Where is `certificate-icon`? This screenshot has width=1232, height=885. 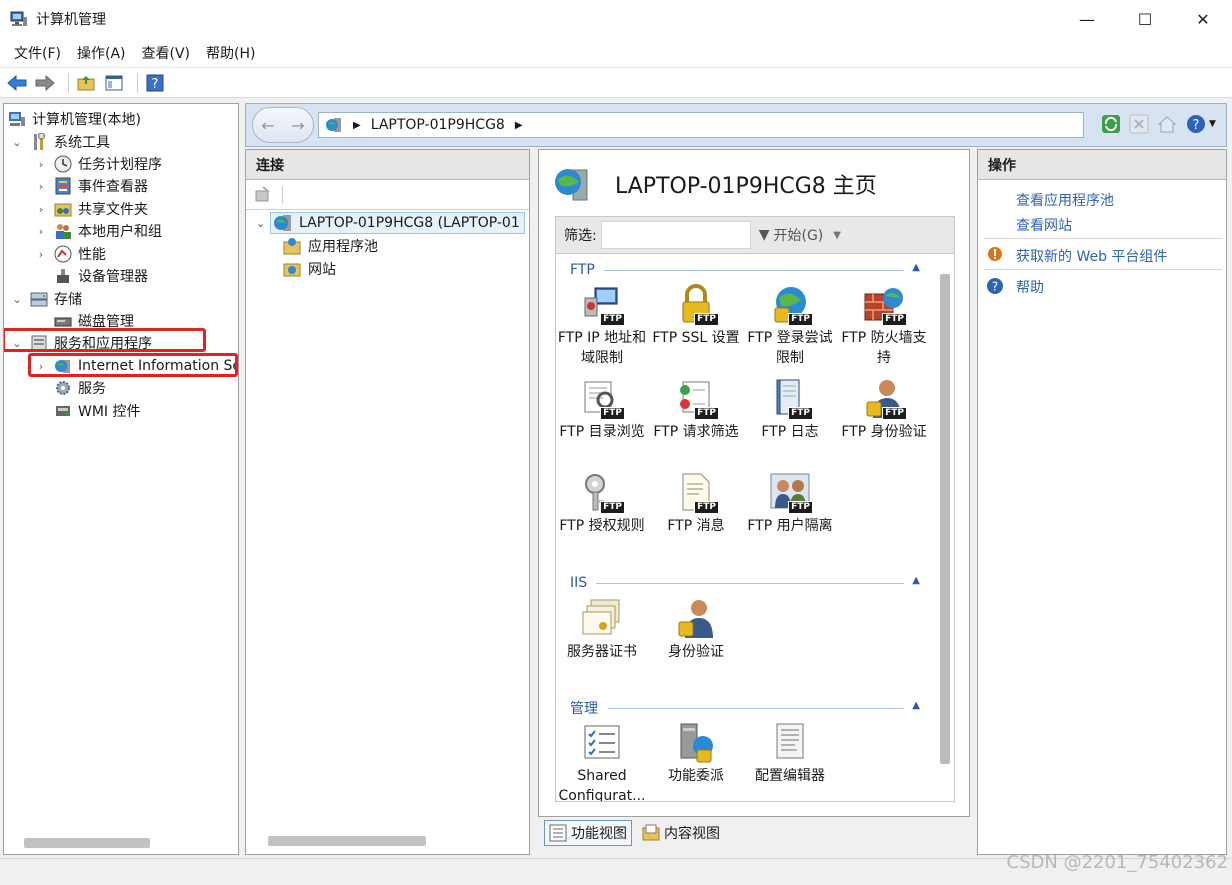 certificate-icon is located at coordinates (602, 619).